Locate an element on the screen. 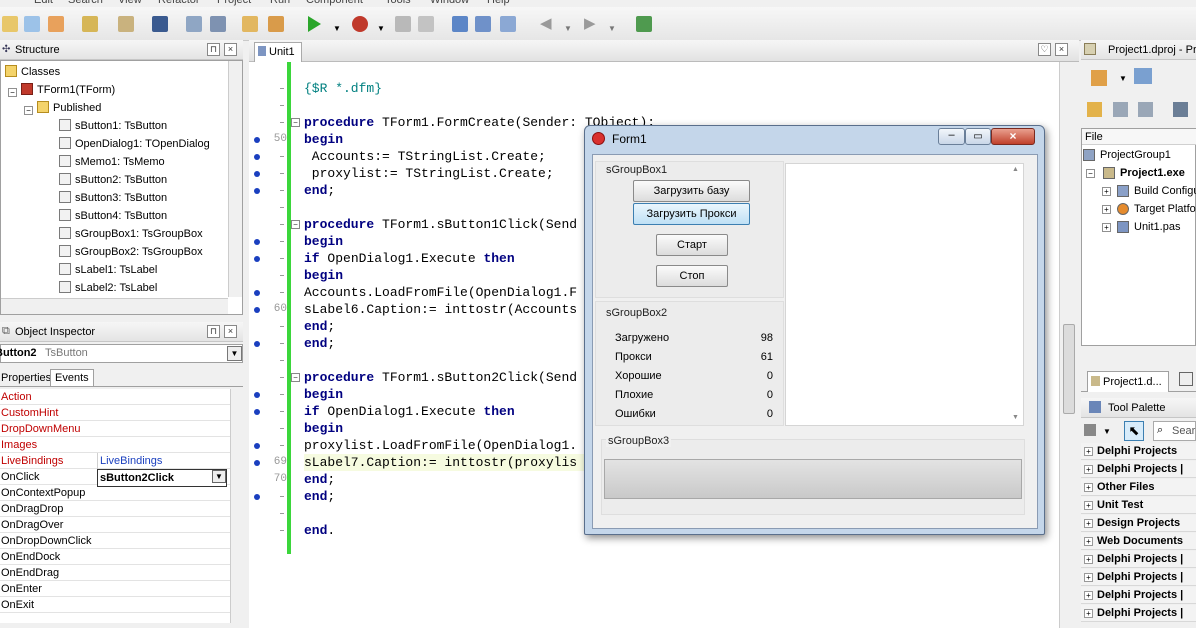 Image resolution: width=1196 pixels, height=628 pixels. palette-search: ⌕ Sear is located at coordinates (1174, 431).